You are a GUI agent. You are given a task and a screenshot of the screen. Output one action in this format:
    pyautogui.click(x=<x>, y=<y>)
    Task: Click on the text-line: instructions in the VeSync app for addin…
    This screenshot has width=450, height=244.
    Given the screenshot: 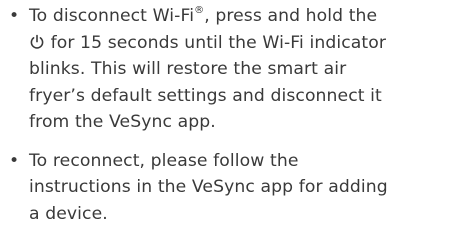 What is the action you would take?
    pyautogui.click(x=208, y=187)
    